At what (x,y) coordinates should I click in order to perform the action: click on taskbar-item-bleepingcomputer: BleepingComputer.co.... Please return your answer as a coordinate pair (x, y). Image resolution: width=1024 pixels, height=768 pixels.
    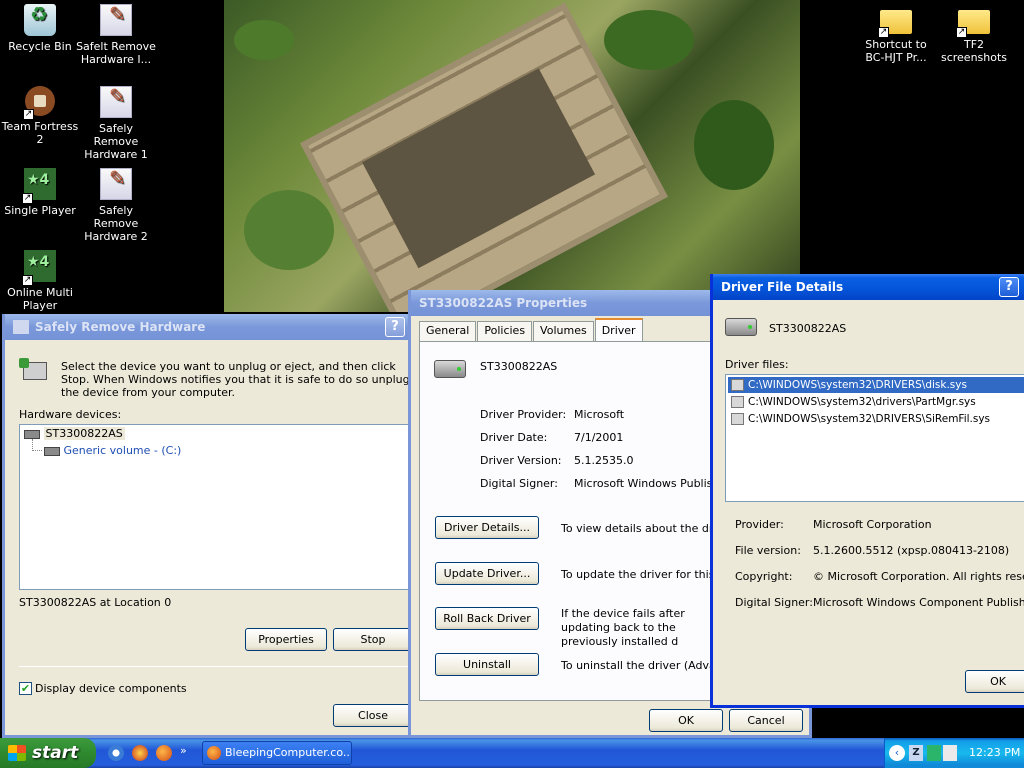
    Looking at the image, I should click on (277, 753).